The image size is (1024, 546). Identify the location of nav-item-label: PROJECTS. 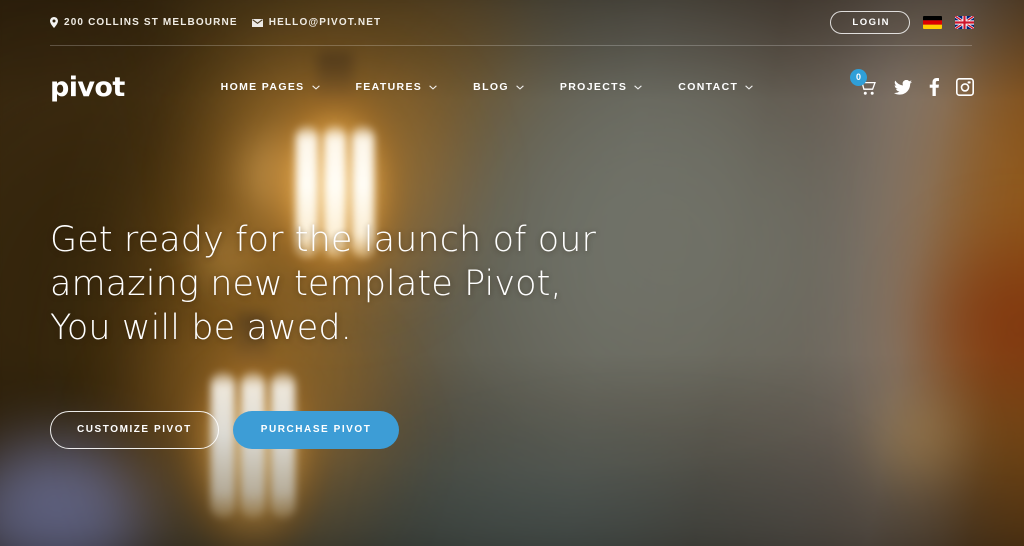
(593, 87).